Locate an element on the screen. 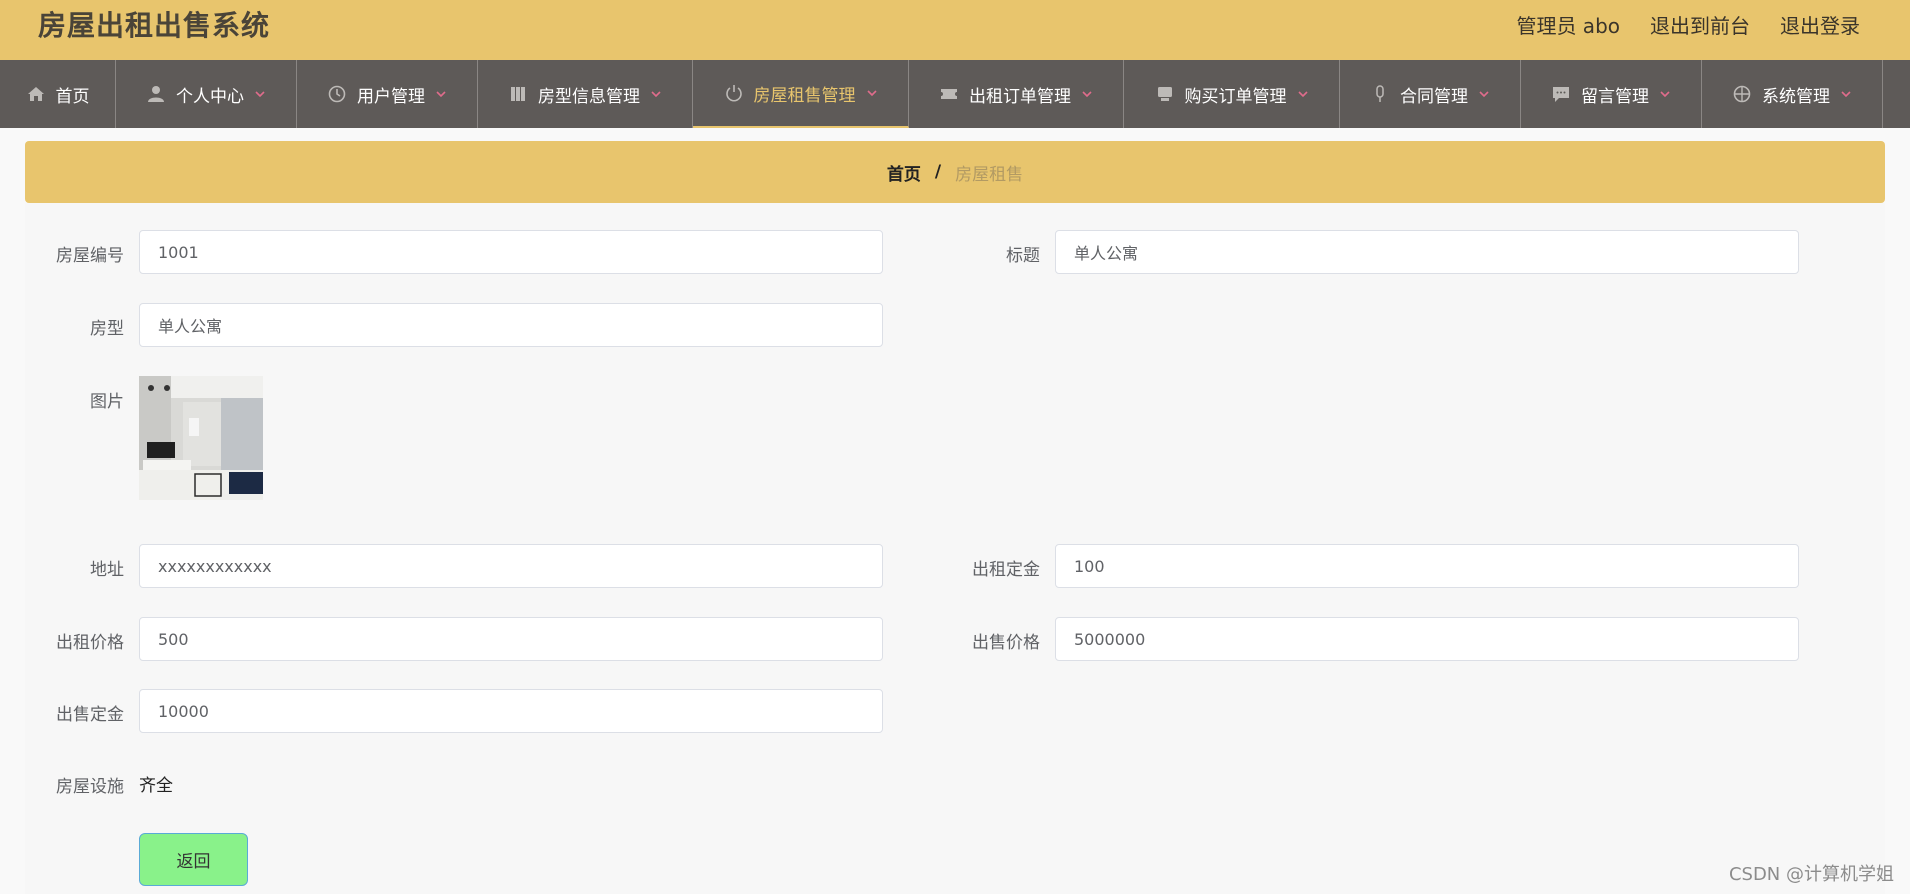  breadcrumb: 首页 / 房屋租售 is located at coordinates (955, 172).